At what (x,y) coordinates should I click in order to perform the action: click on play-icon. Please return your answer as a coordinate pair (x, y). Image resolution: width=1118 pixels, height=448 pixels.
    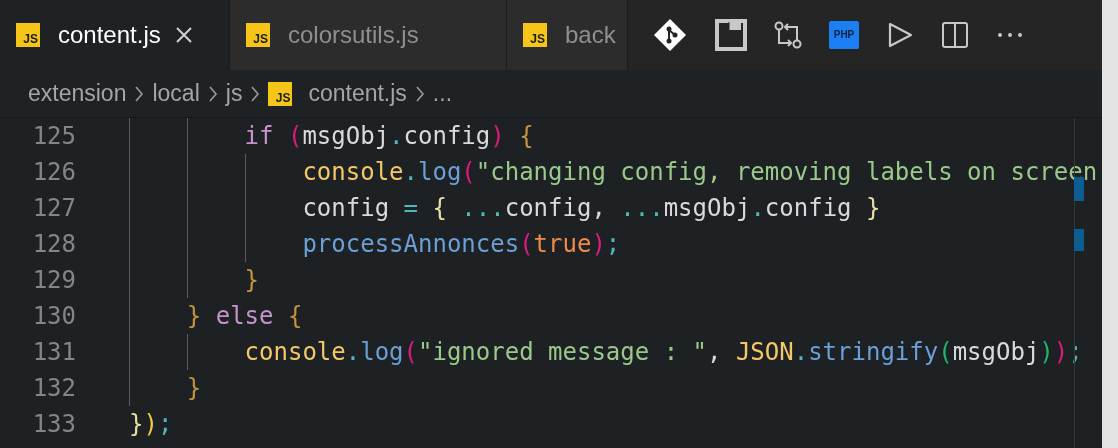
    Looking at the image, I should click on (900, 35).